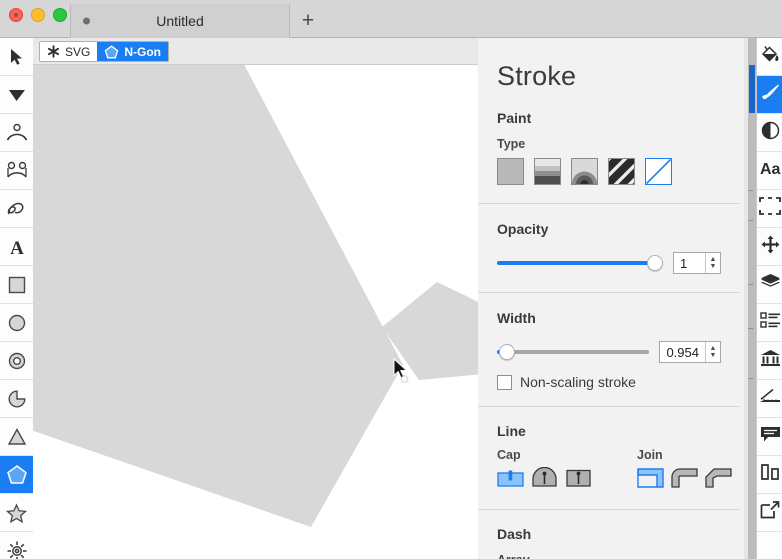 The width and height of the screenshot is (782, 559). I want to click on pie-tool, so click(16, 399).